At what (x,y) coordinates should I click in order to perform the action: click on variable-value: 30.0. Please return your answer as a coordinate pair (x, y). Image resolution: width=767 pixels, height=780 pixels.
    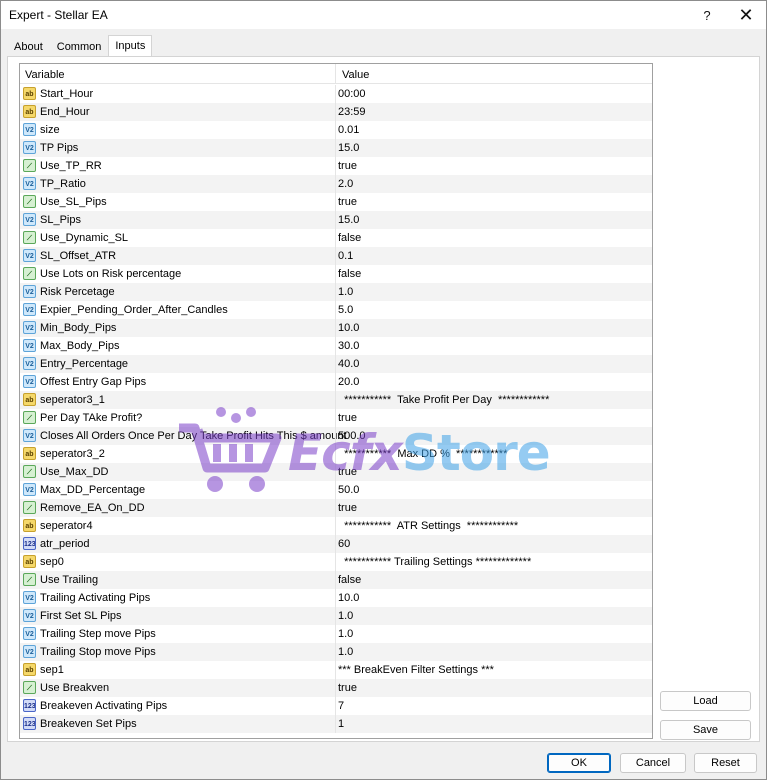
    Looking at the image, I should click on (348, 346).